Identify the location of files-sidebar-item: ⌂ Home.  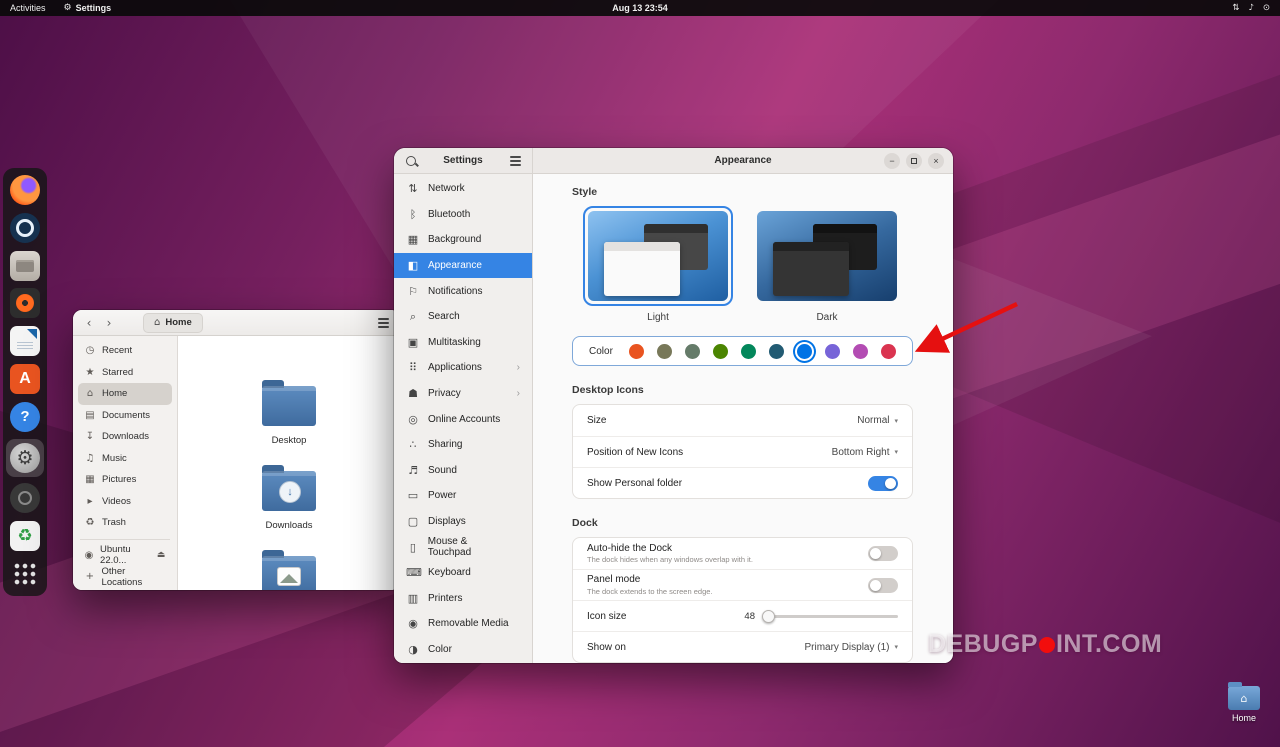
(125, 394).